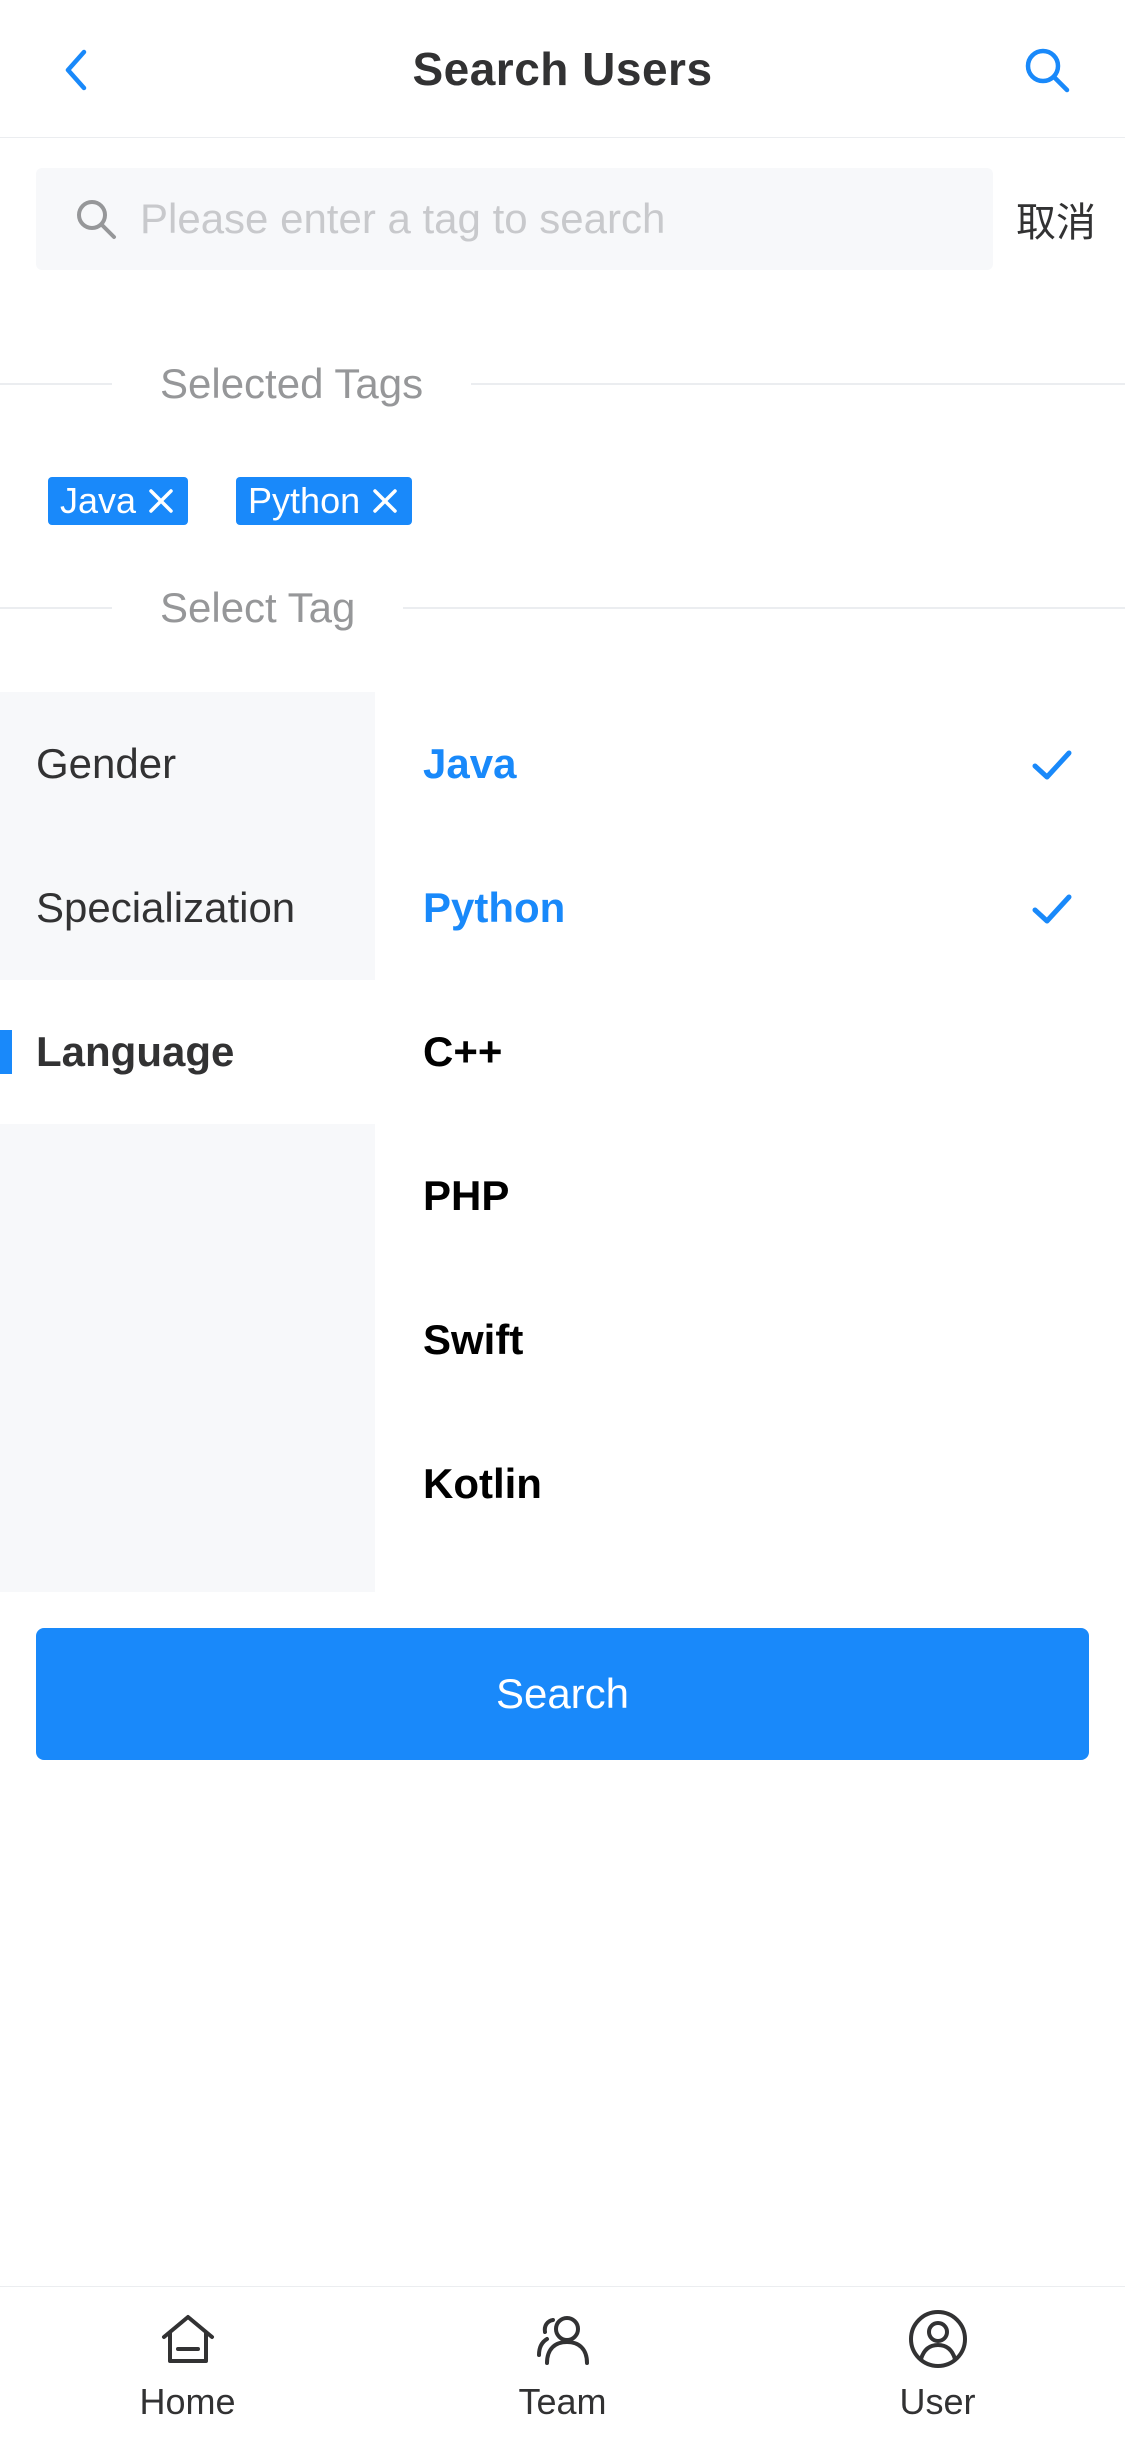  I want to click on tab-label: User, so click(937, 2401).